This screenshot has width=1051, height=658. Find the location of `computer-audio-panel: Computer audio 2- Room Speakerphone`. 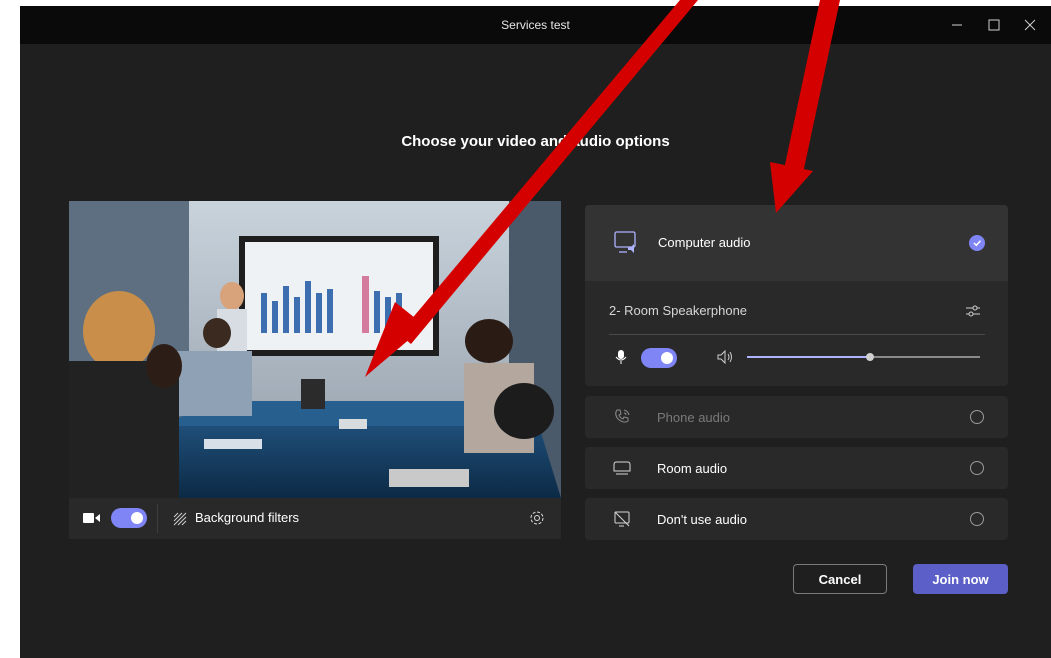

computer-audio-panel: Computer audio 2- Room Speakerphone is located at coordinates (796, 295).